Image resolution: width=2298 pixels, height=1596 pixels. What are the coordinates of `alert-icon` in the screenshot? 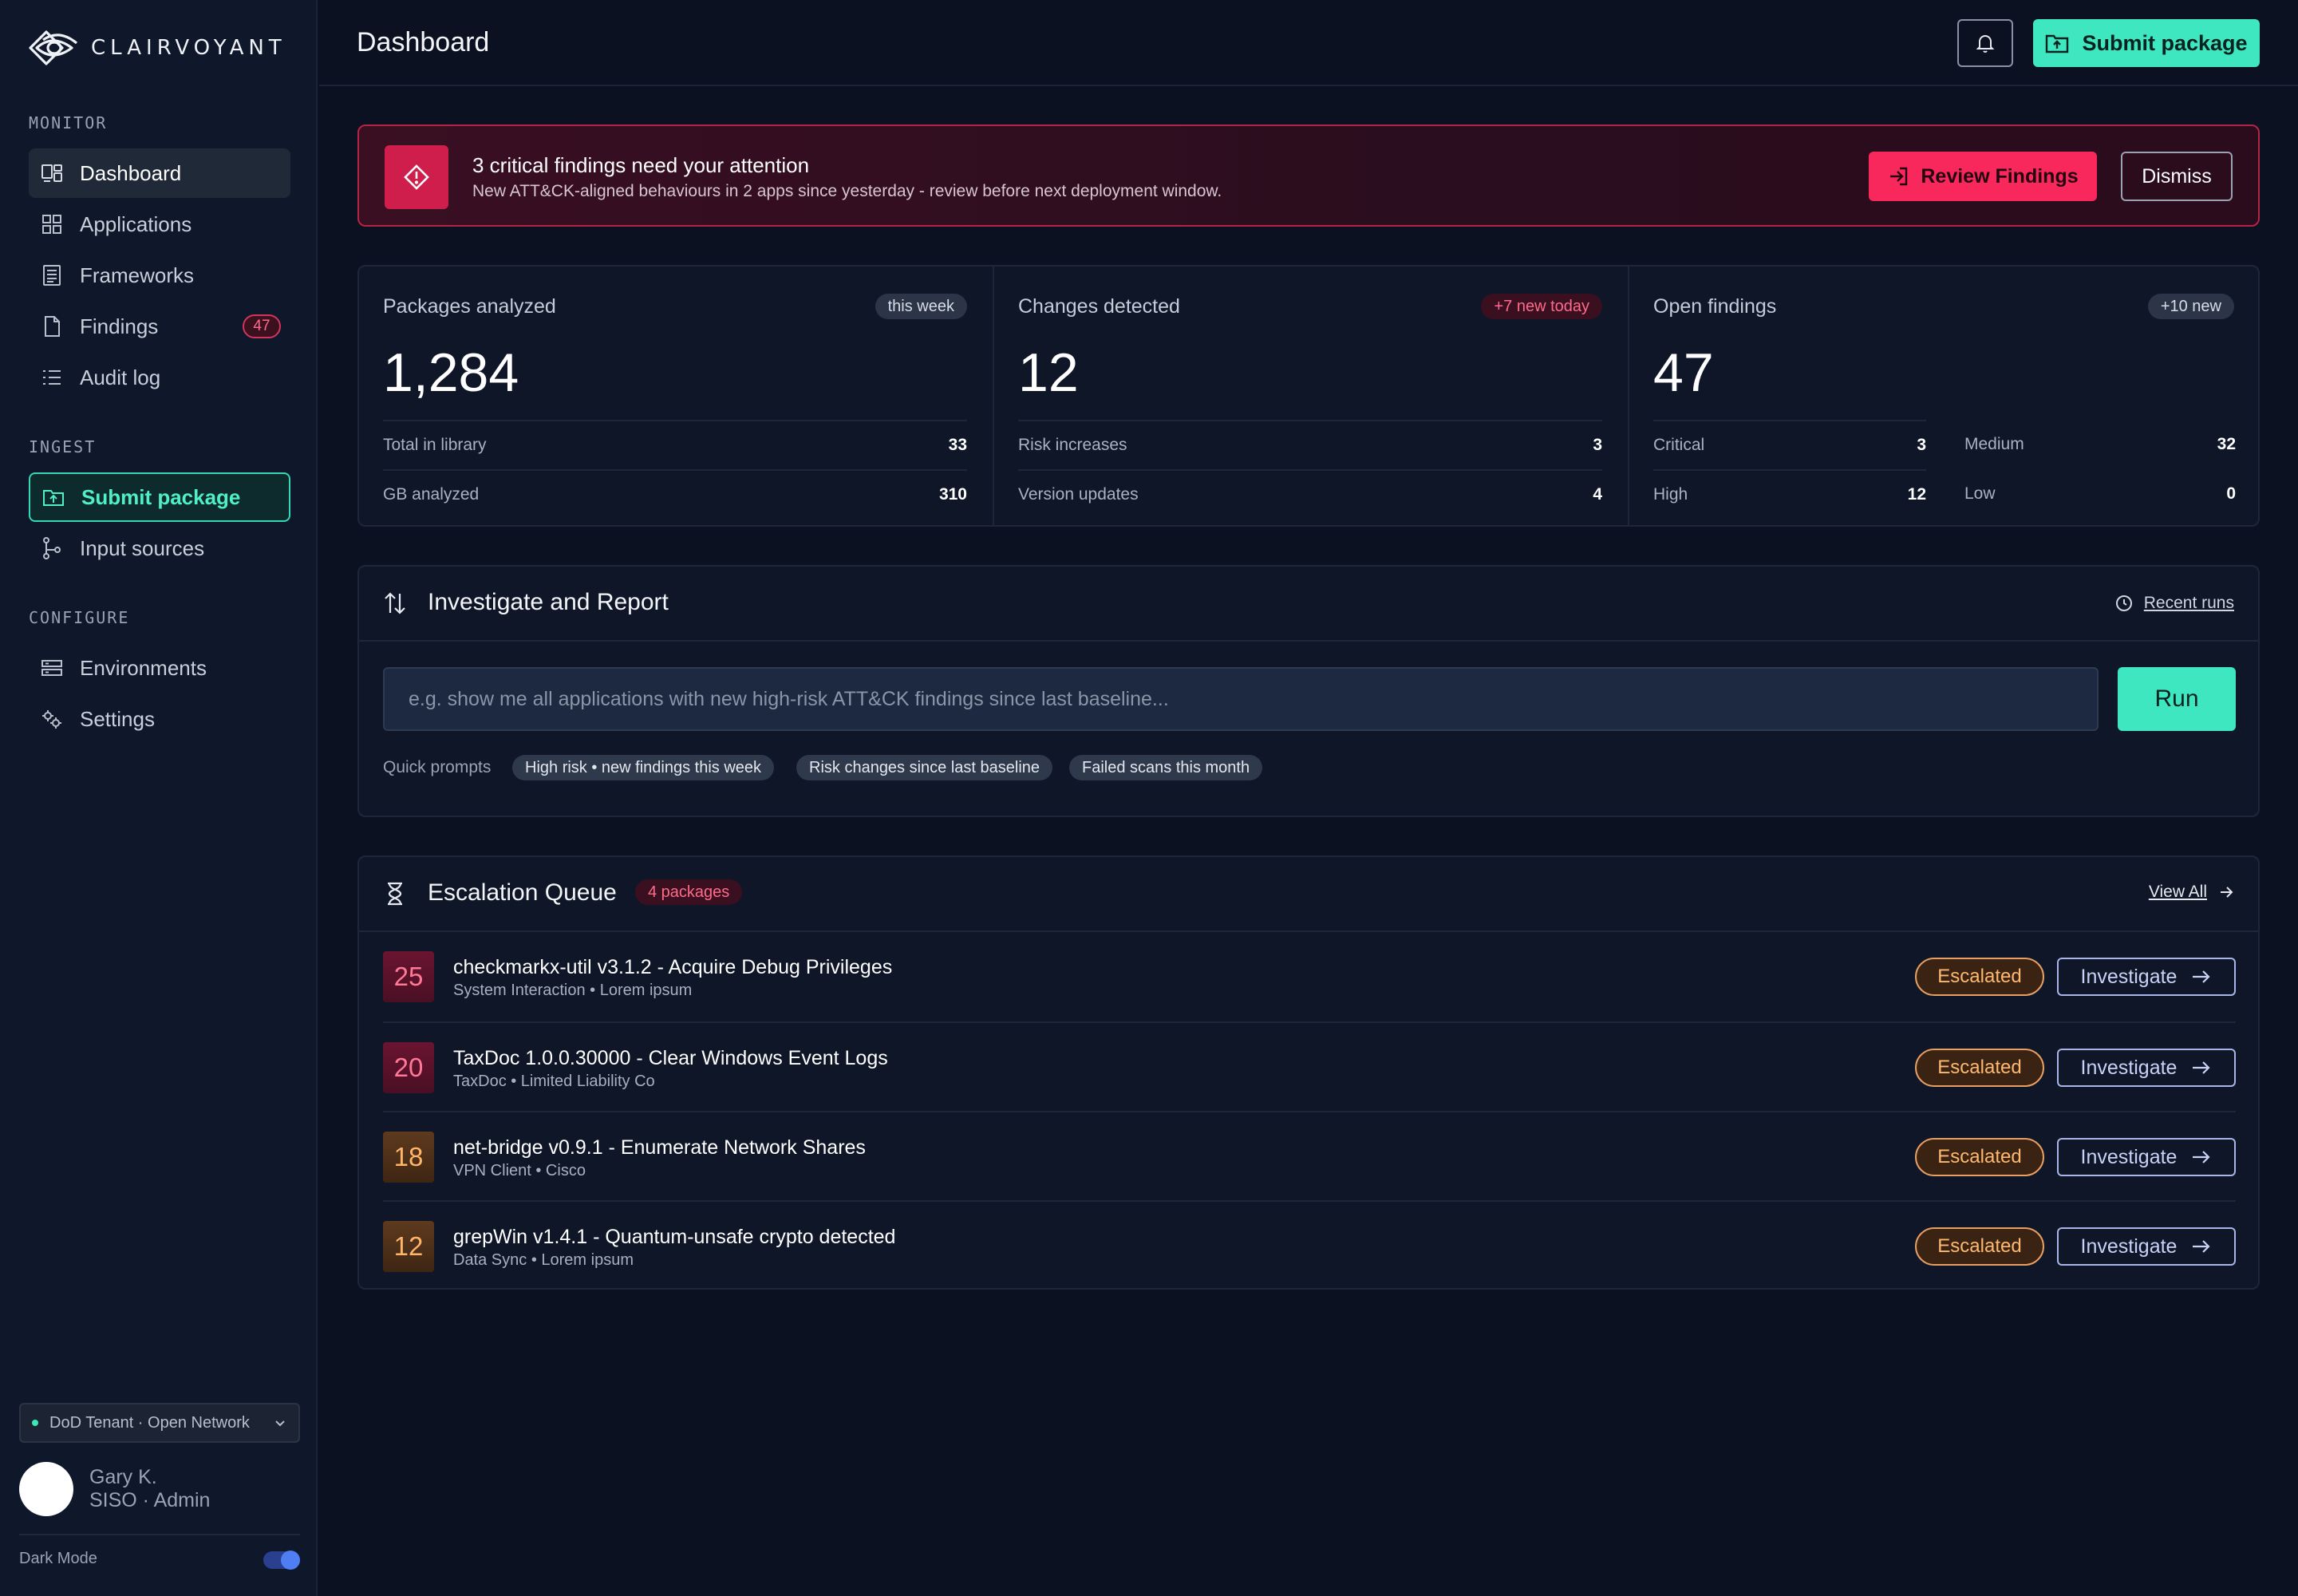 It's located at (417, 177).